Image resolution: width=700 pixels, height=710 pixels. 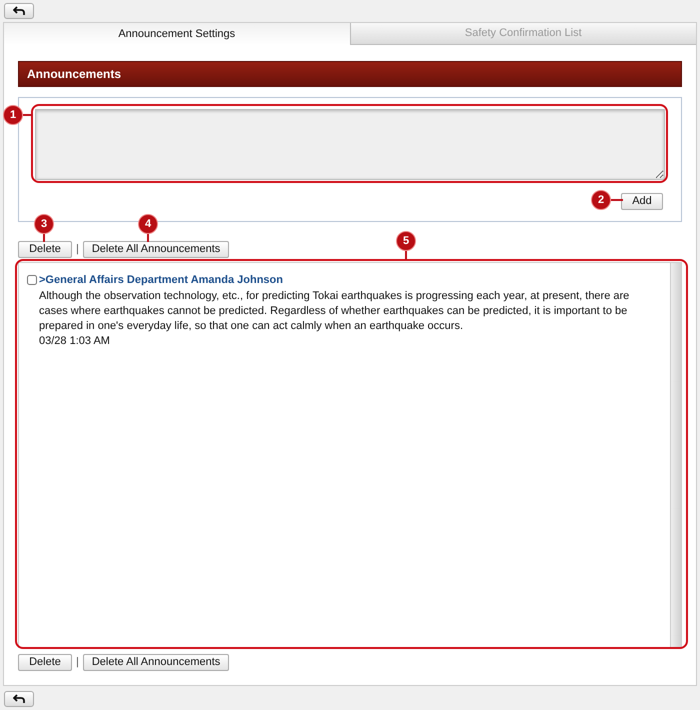 I want to click on announcement-time: 03/28 1:03 AM, so click(x=74, y=341).